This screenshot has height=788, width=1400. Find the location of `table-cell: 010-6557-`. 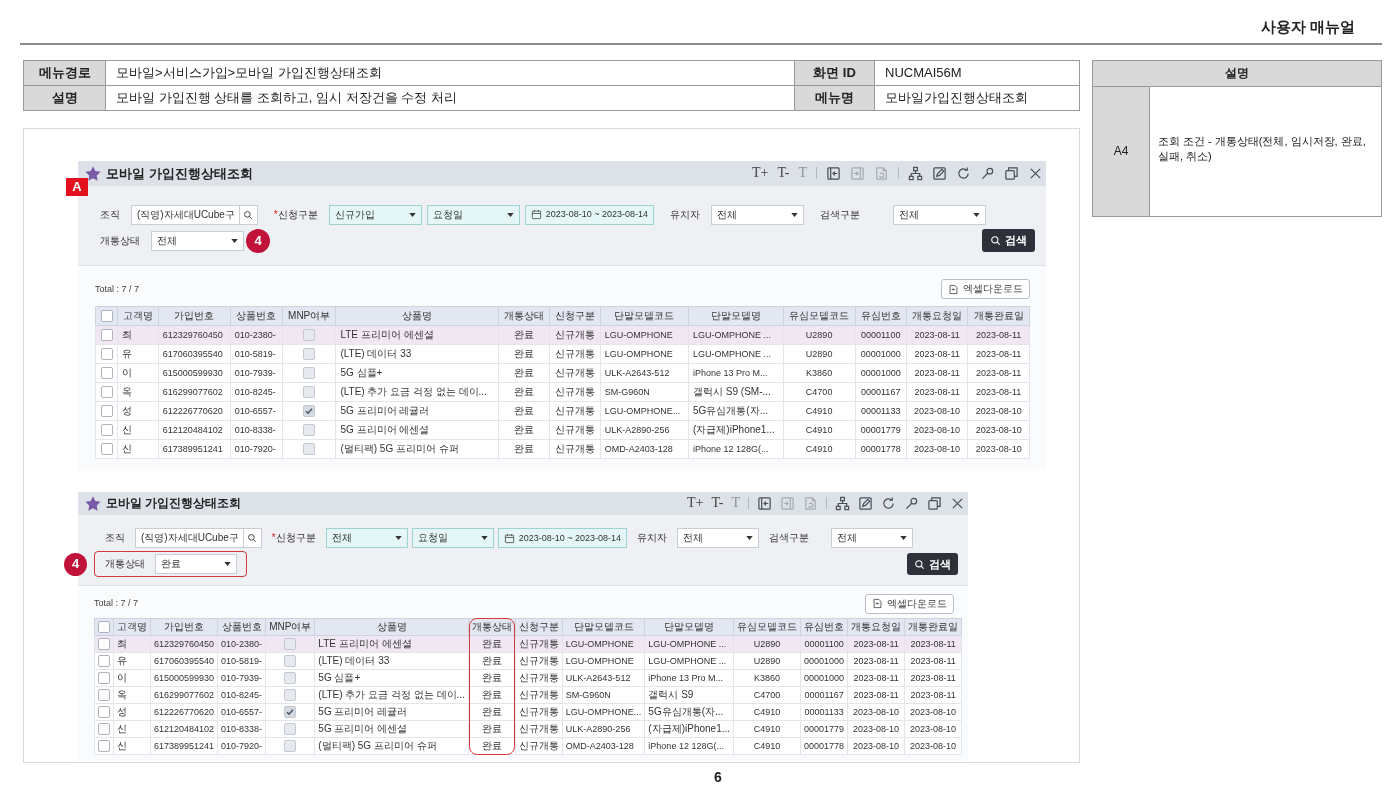

table-cell: 010-6557- is located at coordinates (256, 411).